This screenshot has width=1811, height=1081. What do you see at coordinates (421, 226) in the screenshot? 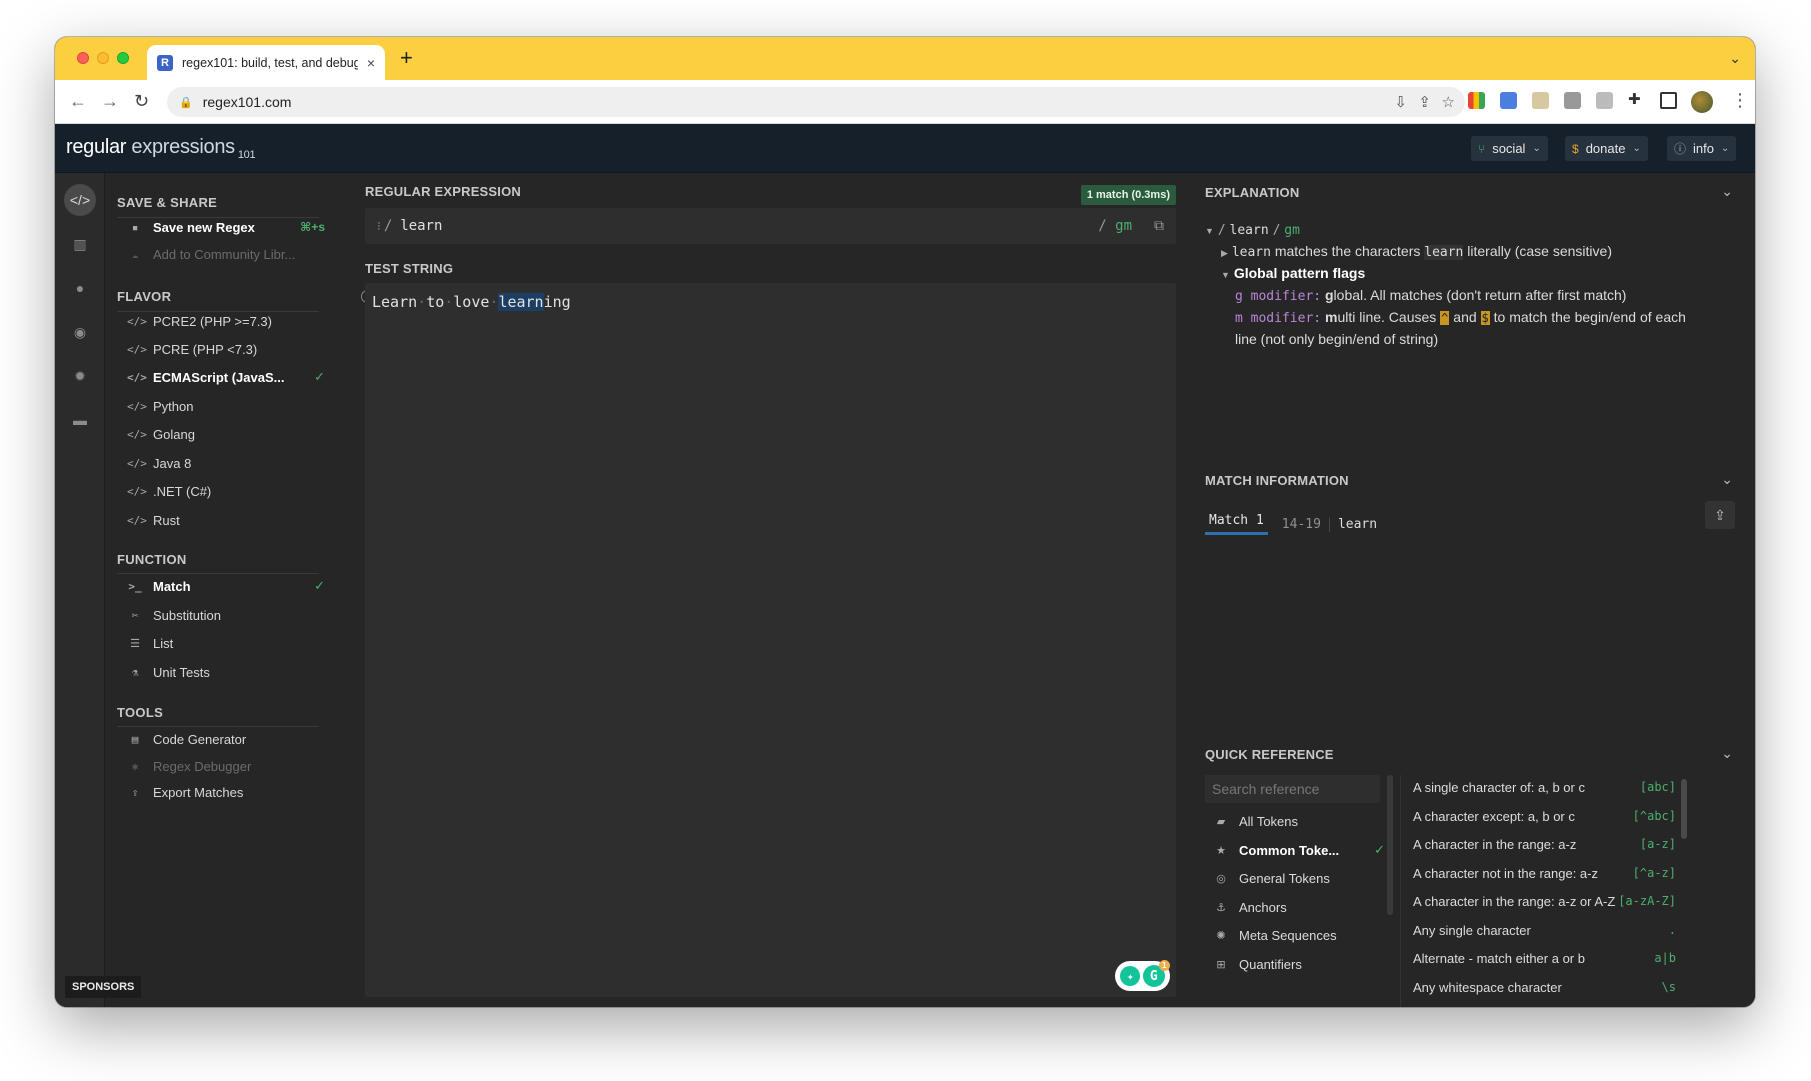
I see `regex-pattern: learn` at bounding box center [421, 226].